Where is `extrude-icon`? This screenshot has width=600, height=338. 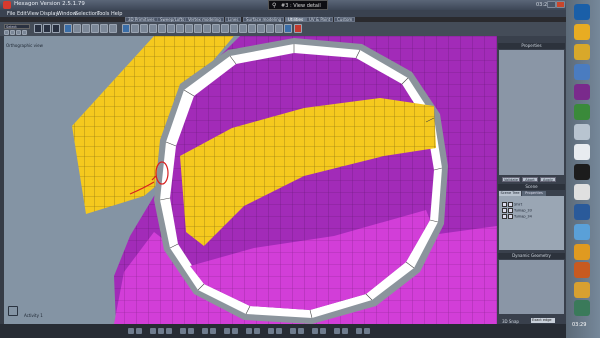 extrude-icon is located at coordinates (198, 28).